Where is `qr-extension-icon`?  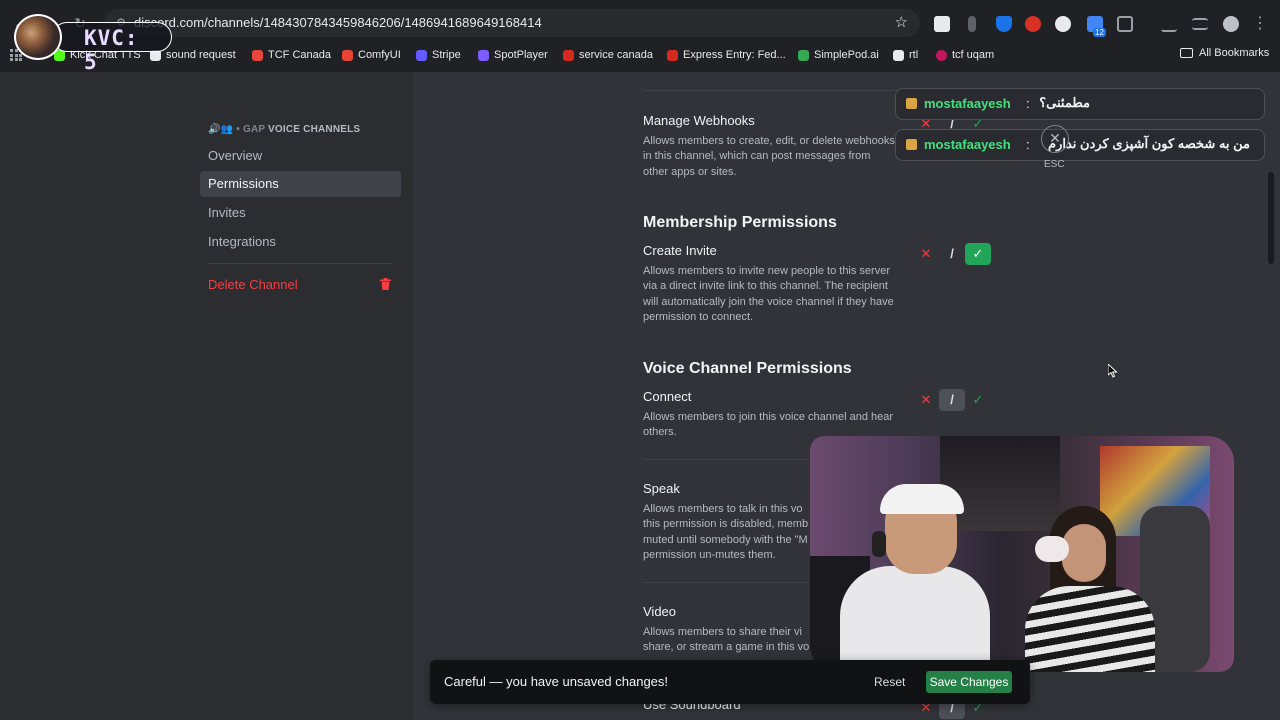
qr-extension-icon is located at coordinates (942, 24).